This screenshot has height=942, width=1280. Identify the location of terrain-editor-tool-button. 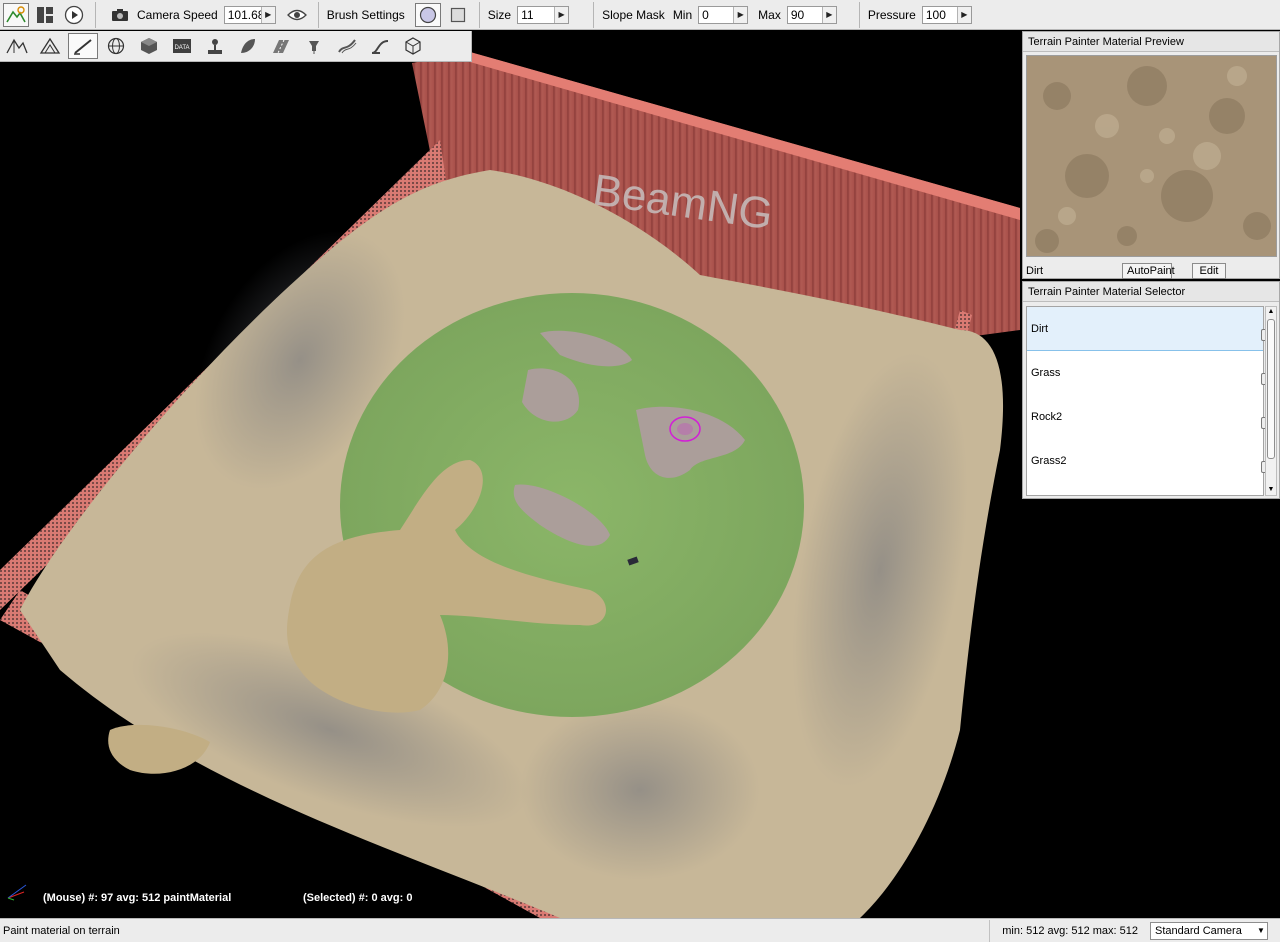
(16, 14).